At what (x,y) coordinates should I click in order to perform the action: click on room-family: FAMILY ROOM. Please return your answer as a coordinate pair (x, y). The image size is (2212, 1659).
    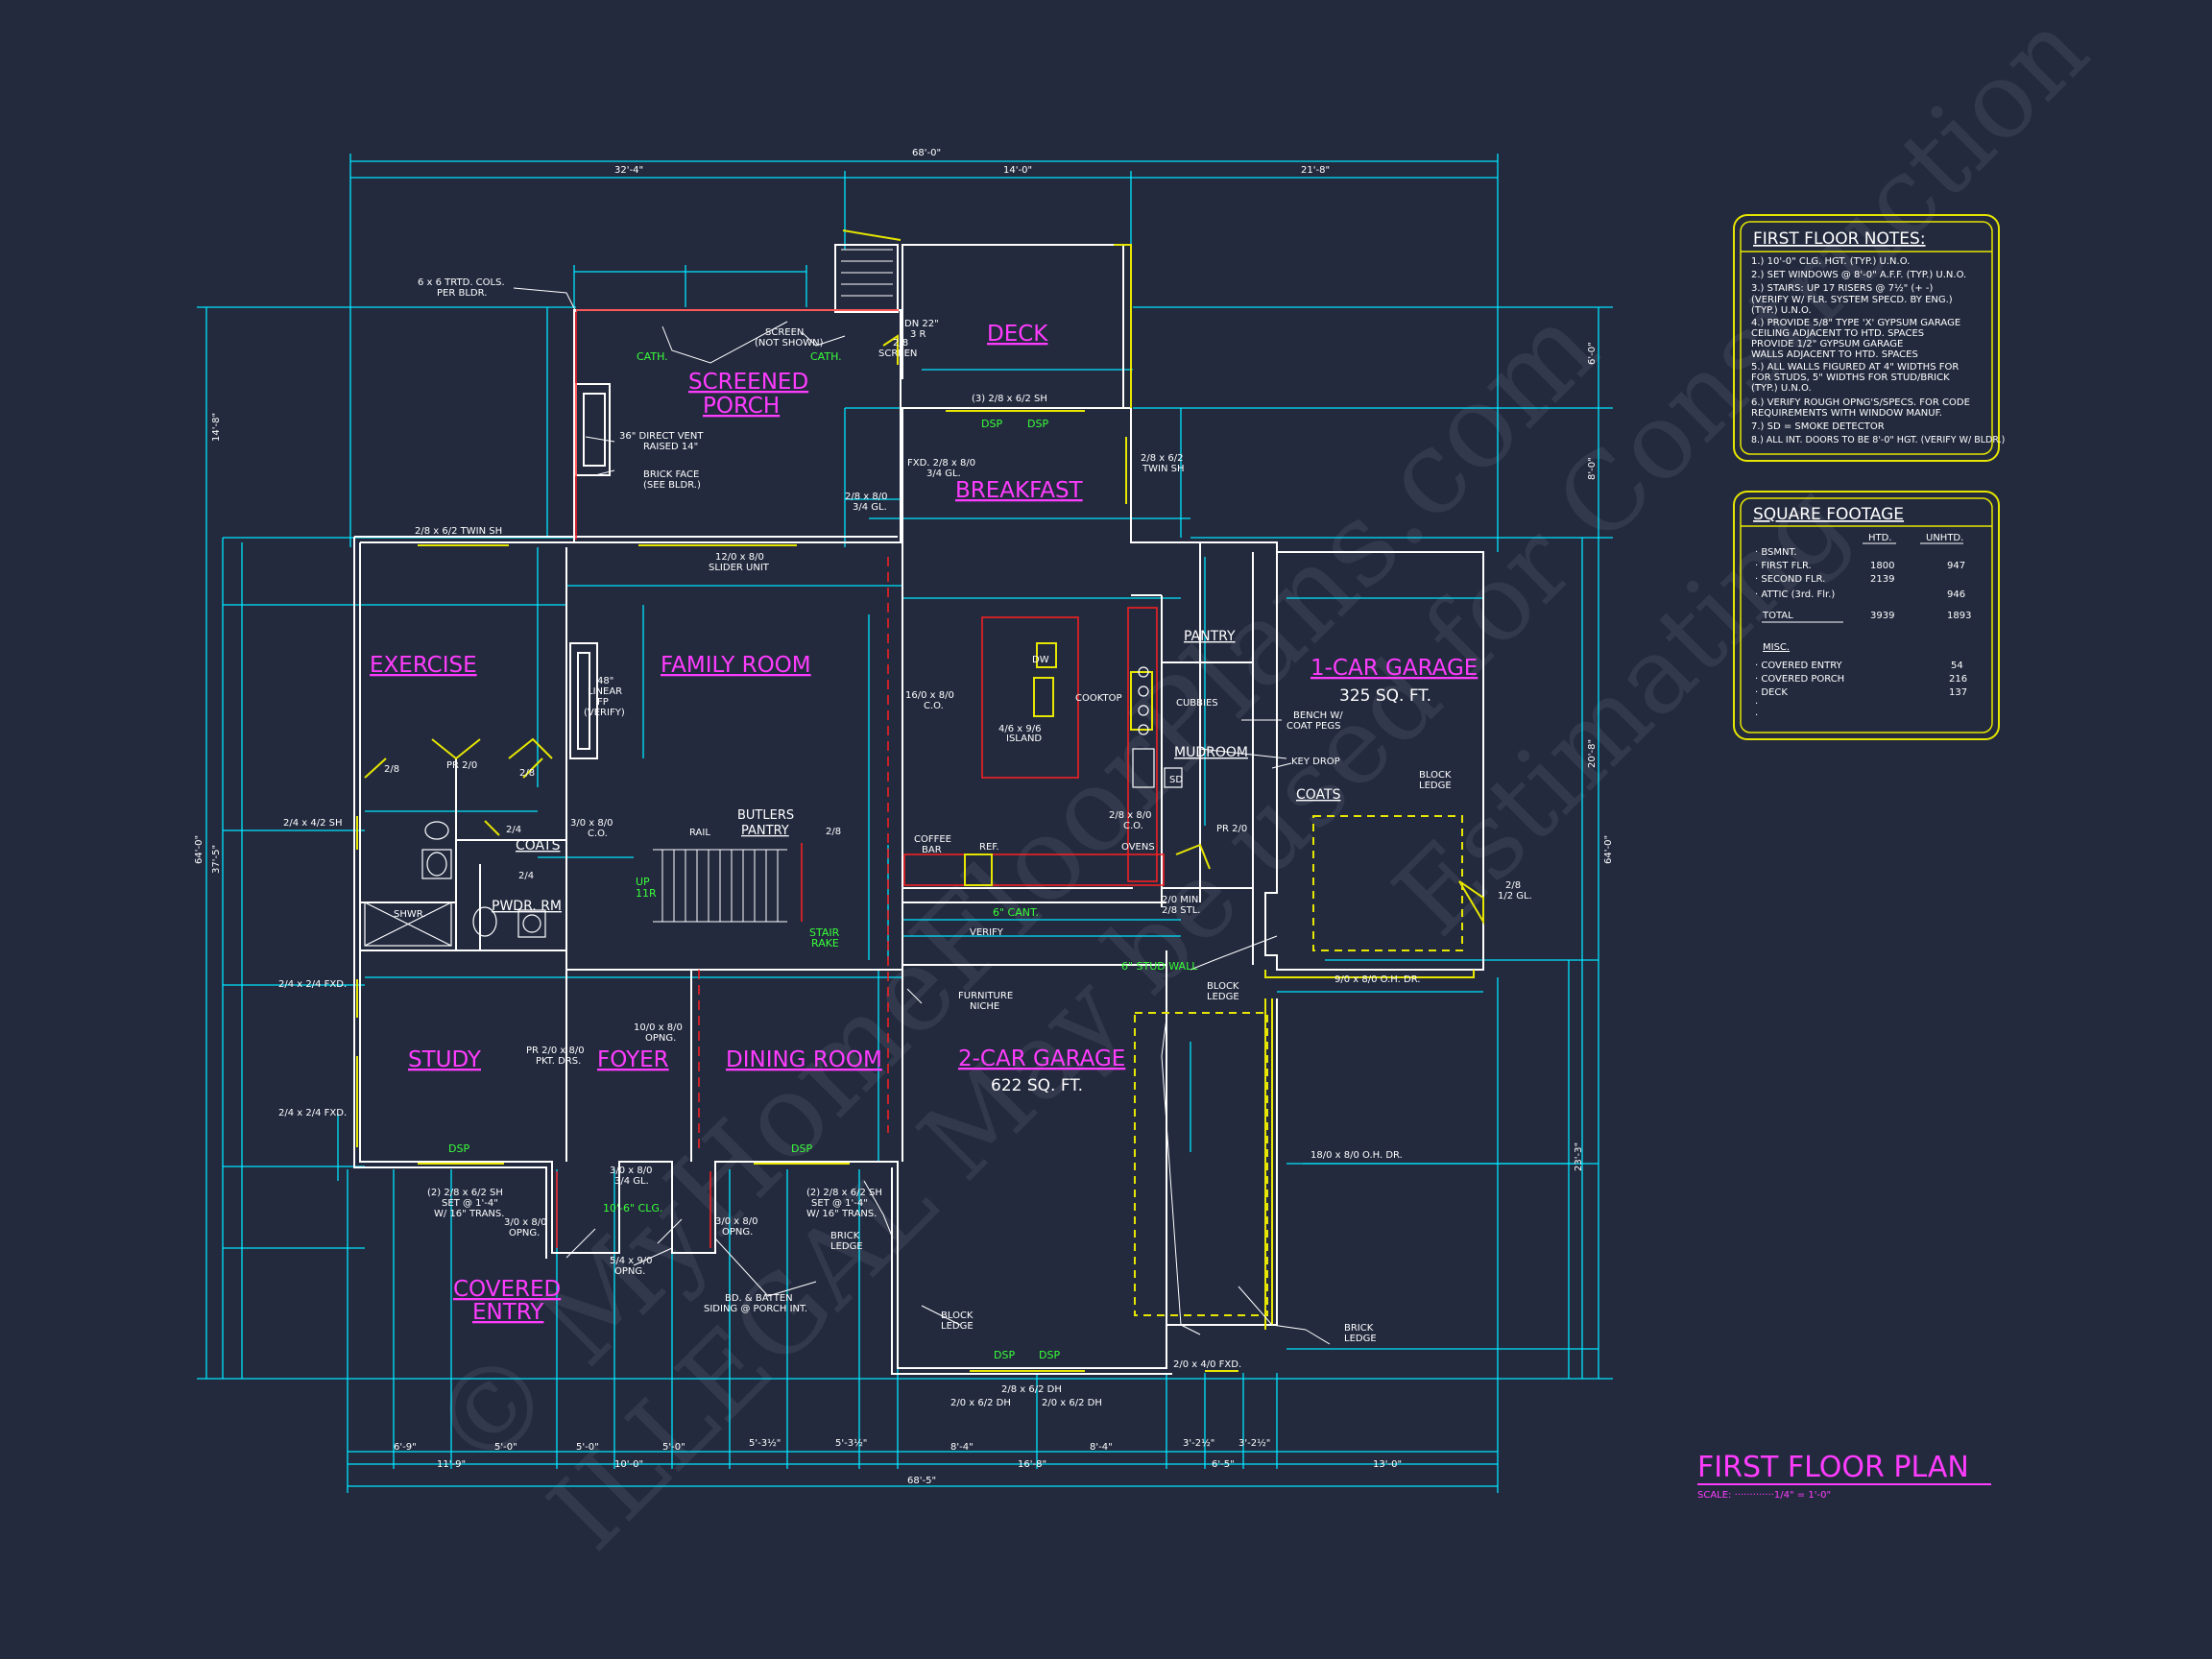
    Looking at the image, I should click on (736, 665).